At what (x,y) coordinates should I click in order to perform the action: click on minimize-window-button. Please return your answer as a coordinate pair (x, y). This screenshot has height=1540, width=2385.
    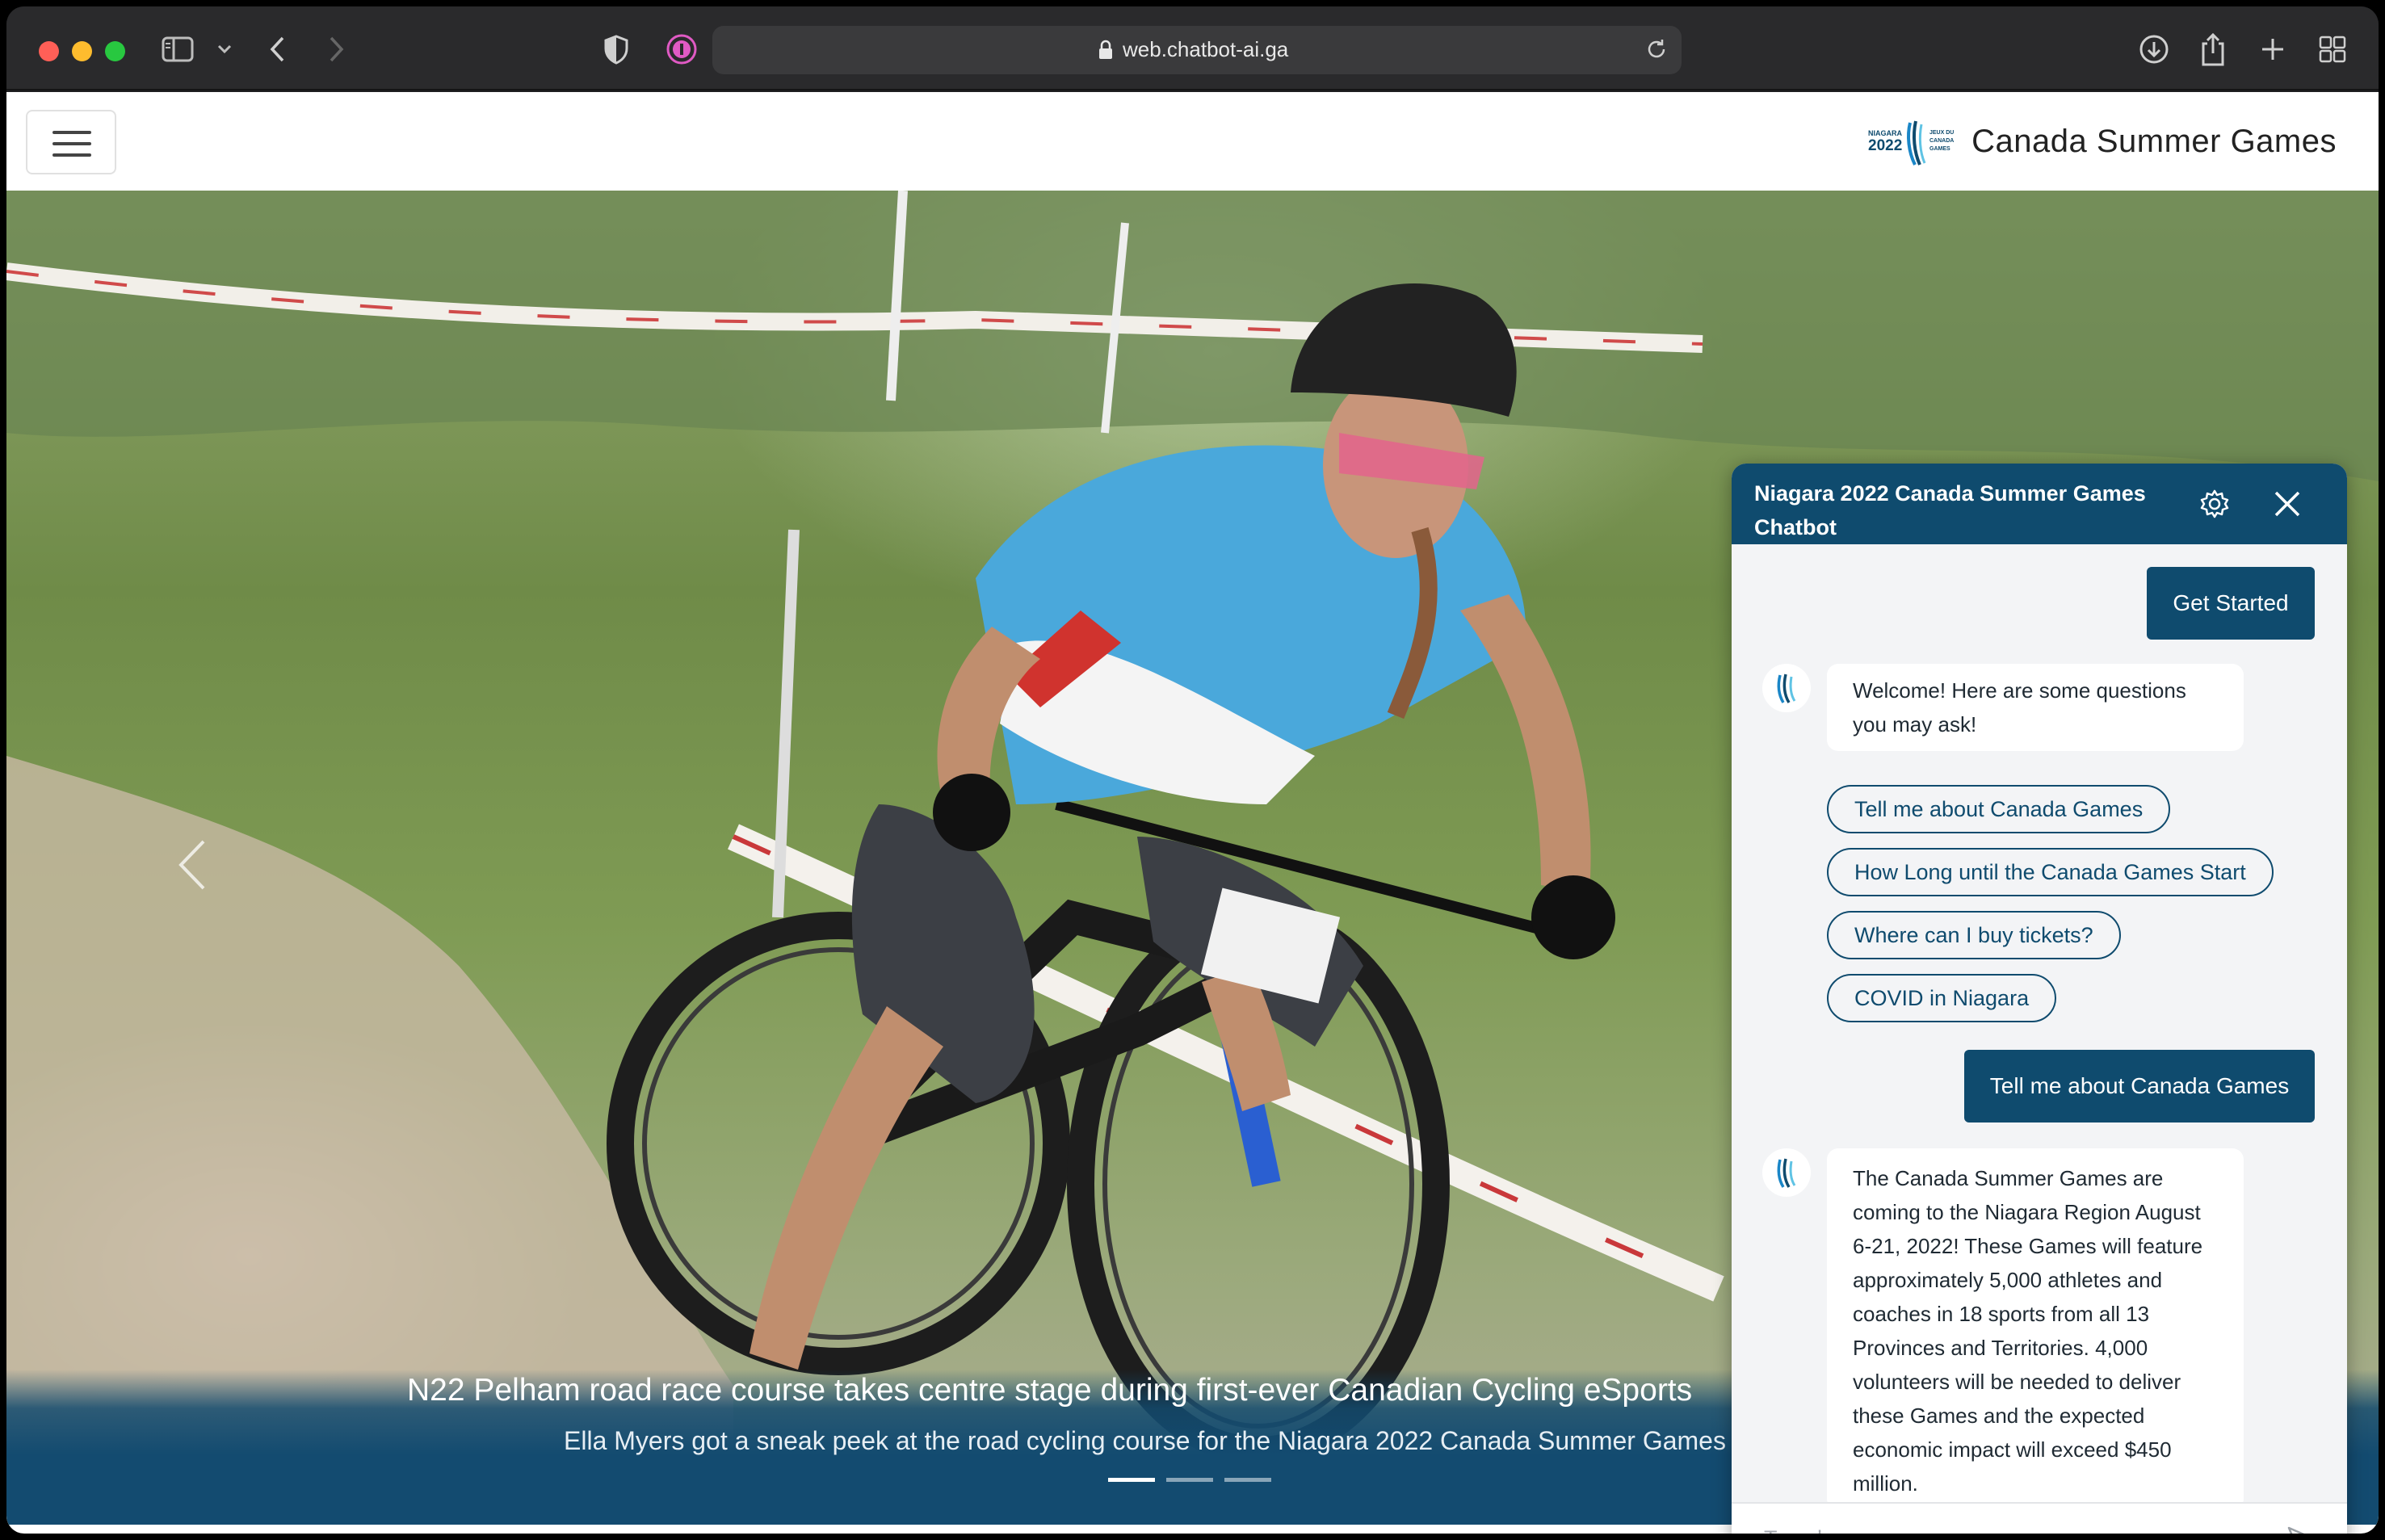
    Looking at the image, I should click on (82, 51).